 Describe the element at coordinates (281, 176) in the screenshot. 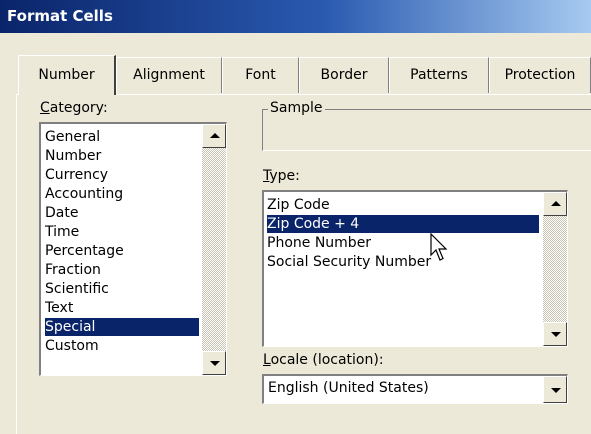

I see `type-label: Type:` at that location.